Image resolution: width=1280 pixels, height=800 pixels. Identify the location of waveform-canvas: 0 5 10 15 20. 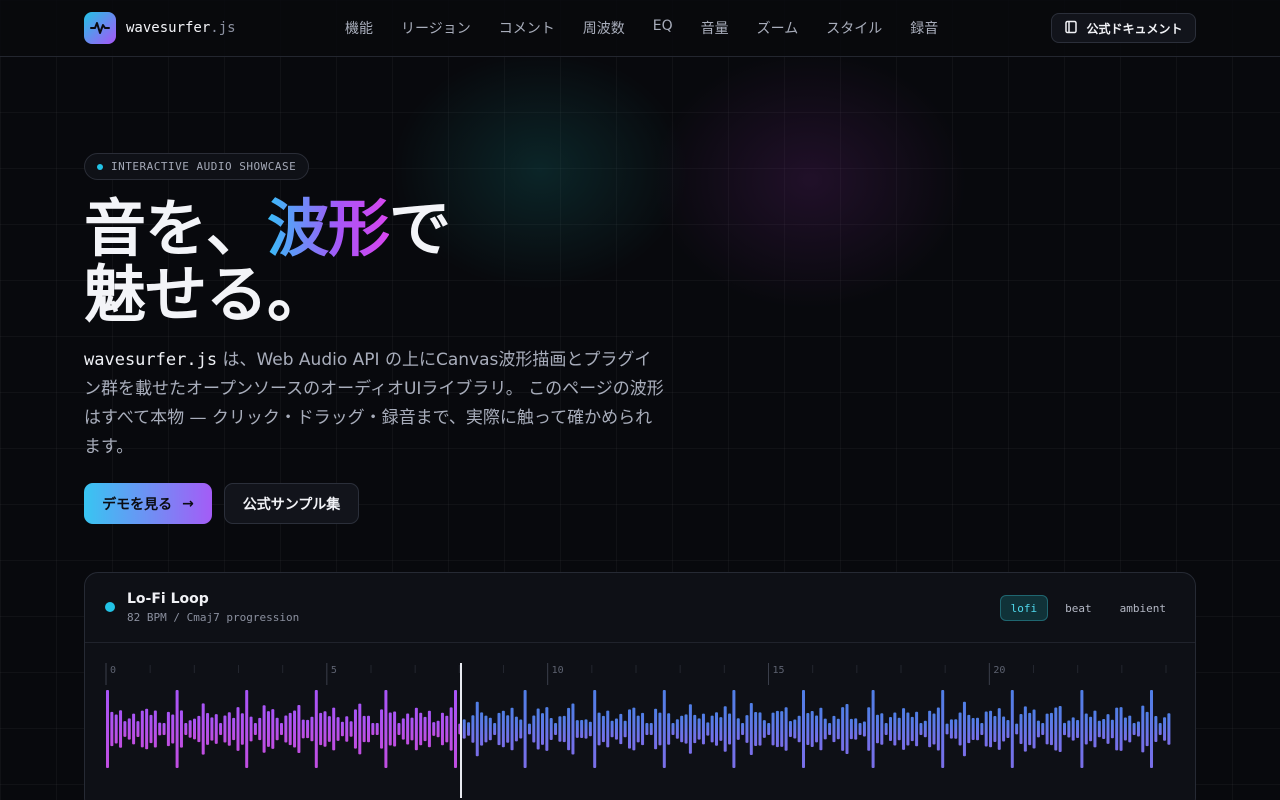
(640, 730).